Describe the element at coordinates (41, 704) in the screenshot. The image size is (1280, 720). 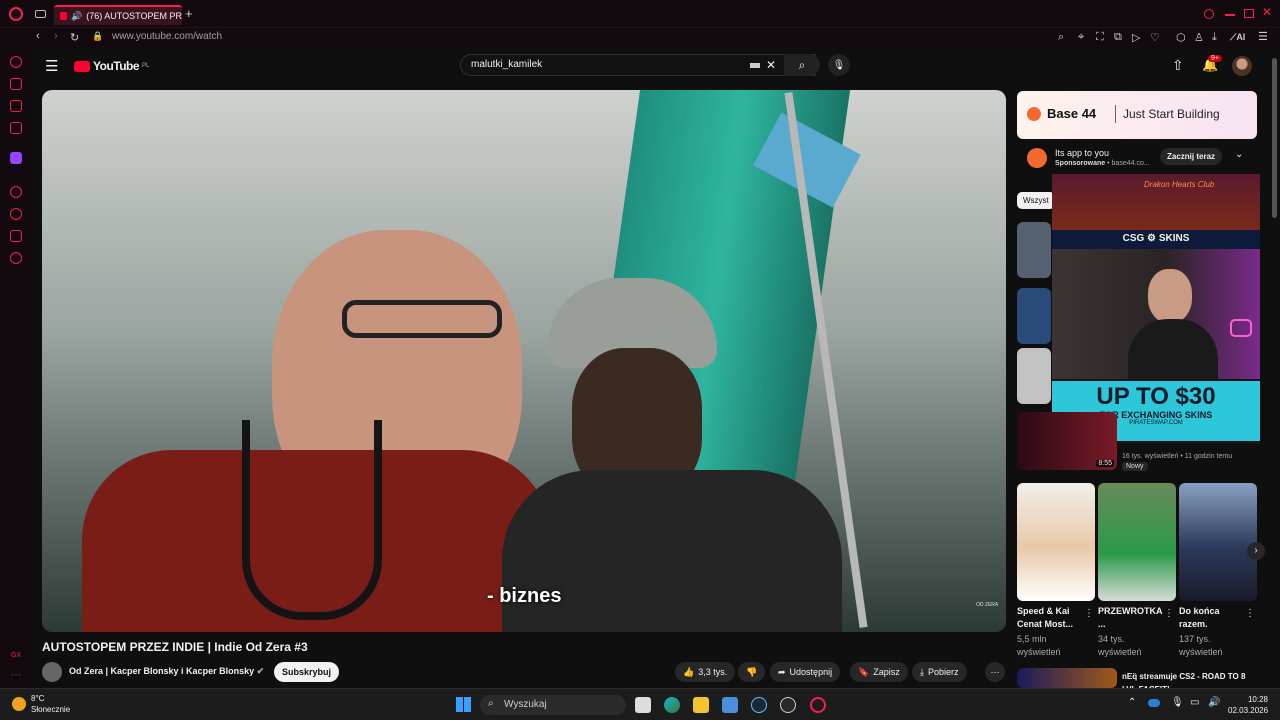
I see `weather-widget: 8°C Słonecznie` at that location.